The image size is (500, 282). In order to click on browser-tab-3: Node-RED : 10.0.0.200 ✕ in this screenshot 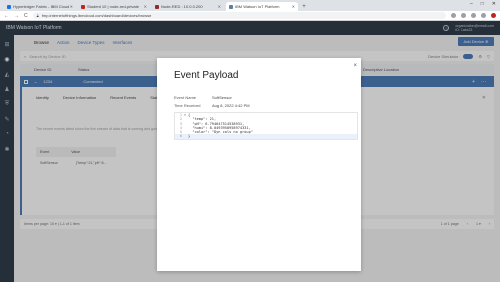, I will do `click(188, 6)`.